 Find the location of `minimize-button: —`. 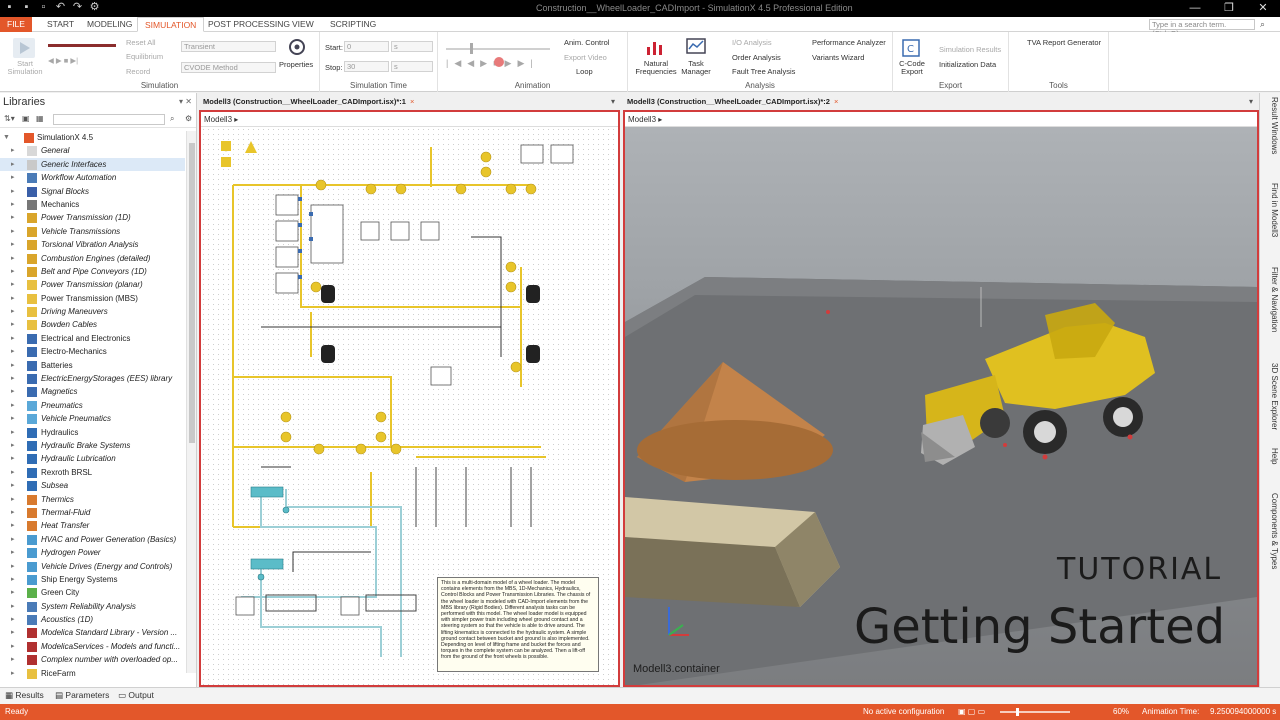

minimize-button: — is located at coordinates (1195, 8).